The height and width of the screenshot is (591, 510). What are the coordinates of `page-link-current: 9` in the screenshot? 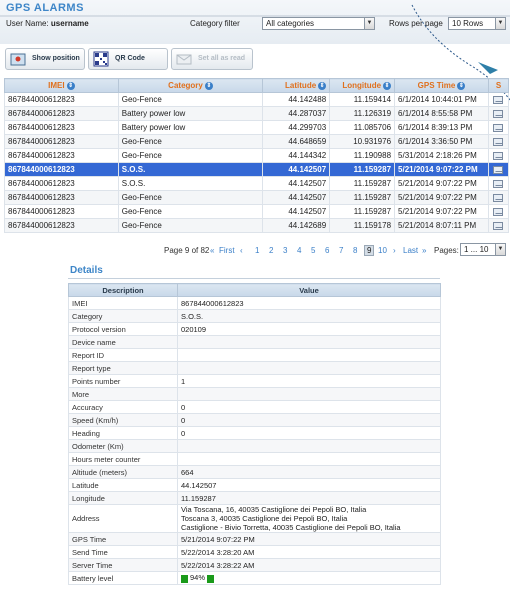 It's located at (369, 250).